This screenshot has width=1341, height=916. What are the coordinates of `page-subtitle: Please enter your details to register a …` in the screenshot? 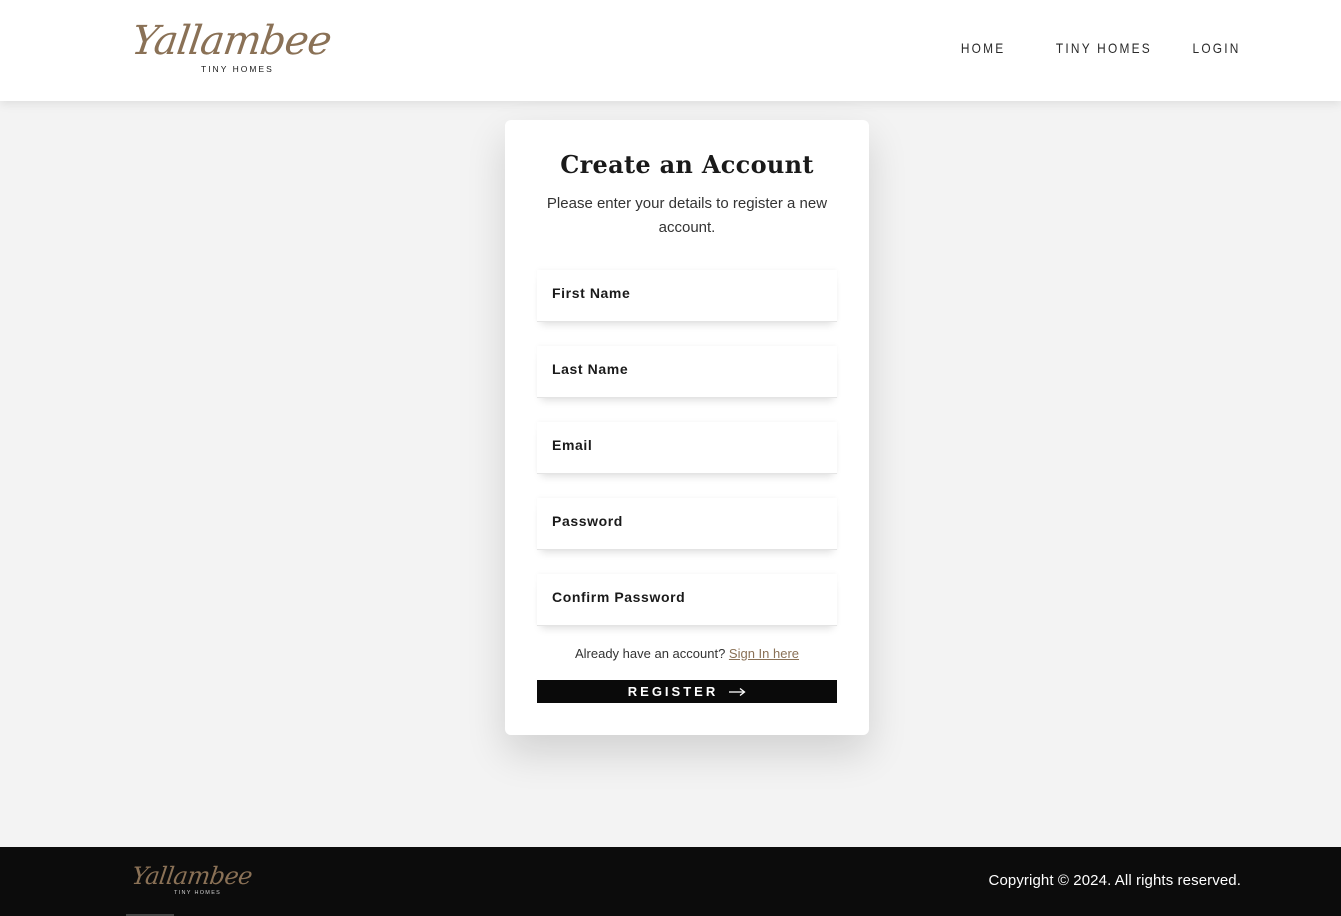 It's located at (687, 215).